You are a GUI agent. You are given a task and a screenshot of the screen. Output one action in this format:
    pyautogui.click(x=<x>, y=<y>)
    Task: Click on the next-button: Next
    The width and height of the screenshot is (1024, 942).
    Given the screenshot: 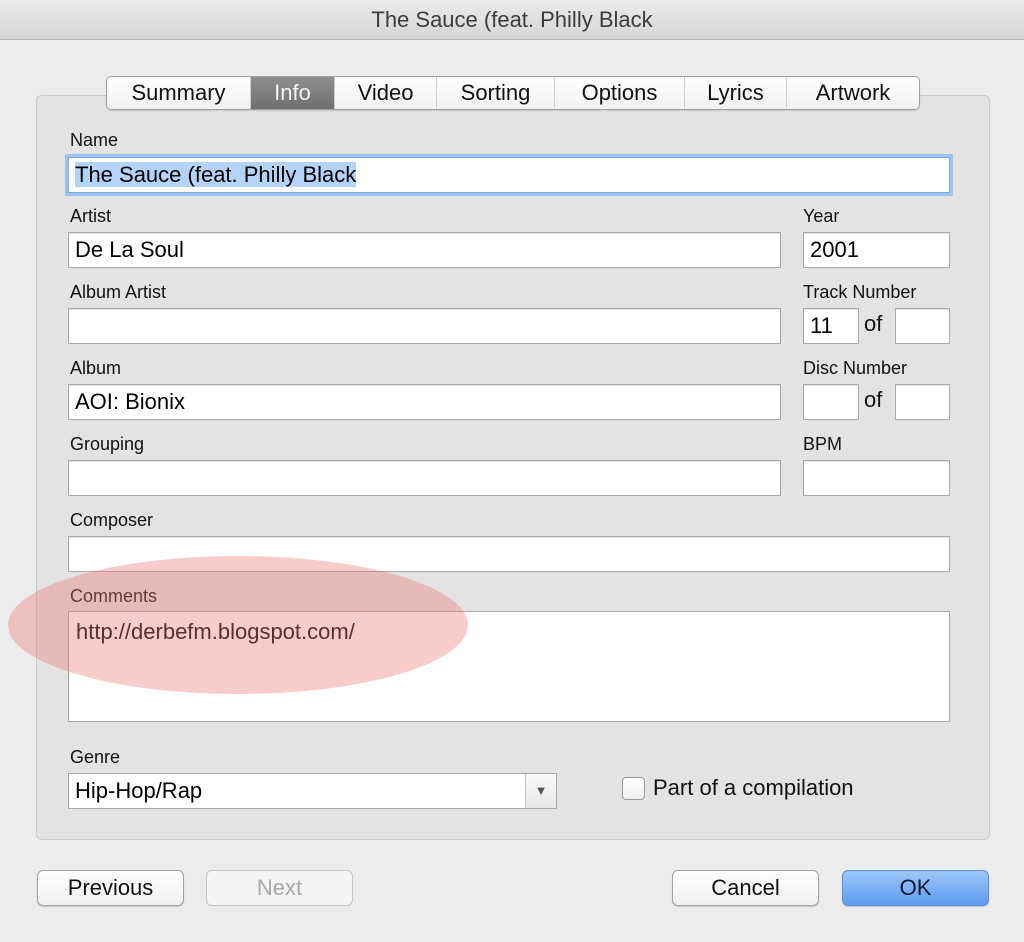 What is the action you would take?
    pyautogui.click(x=279, y=888)
    